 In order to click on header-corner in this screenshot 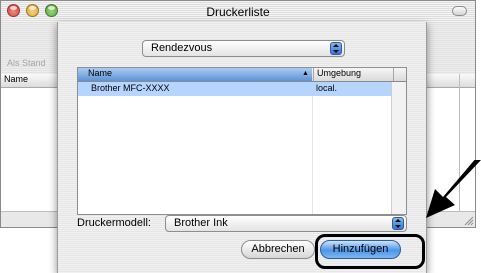, I will do `click(400, 74)`.